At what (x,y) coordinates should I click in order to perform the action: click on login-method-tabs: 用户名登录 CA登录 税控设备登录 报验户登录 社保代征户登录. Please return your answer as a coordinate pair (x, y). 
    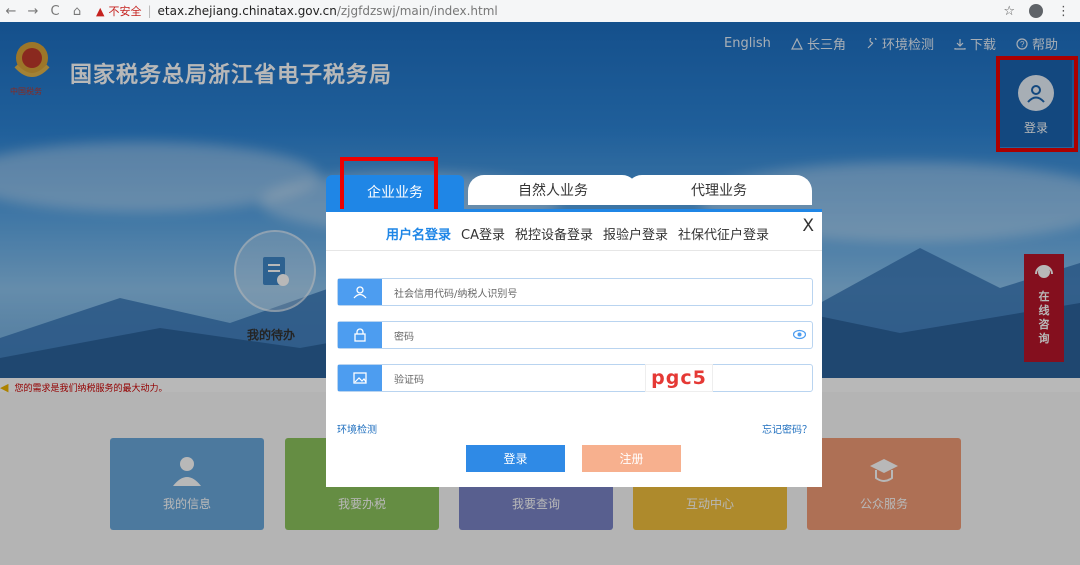
    Looking at the image, I should click on (577, 233).